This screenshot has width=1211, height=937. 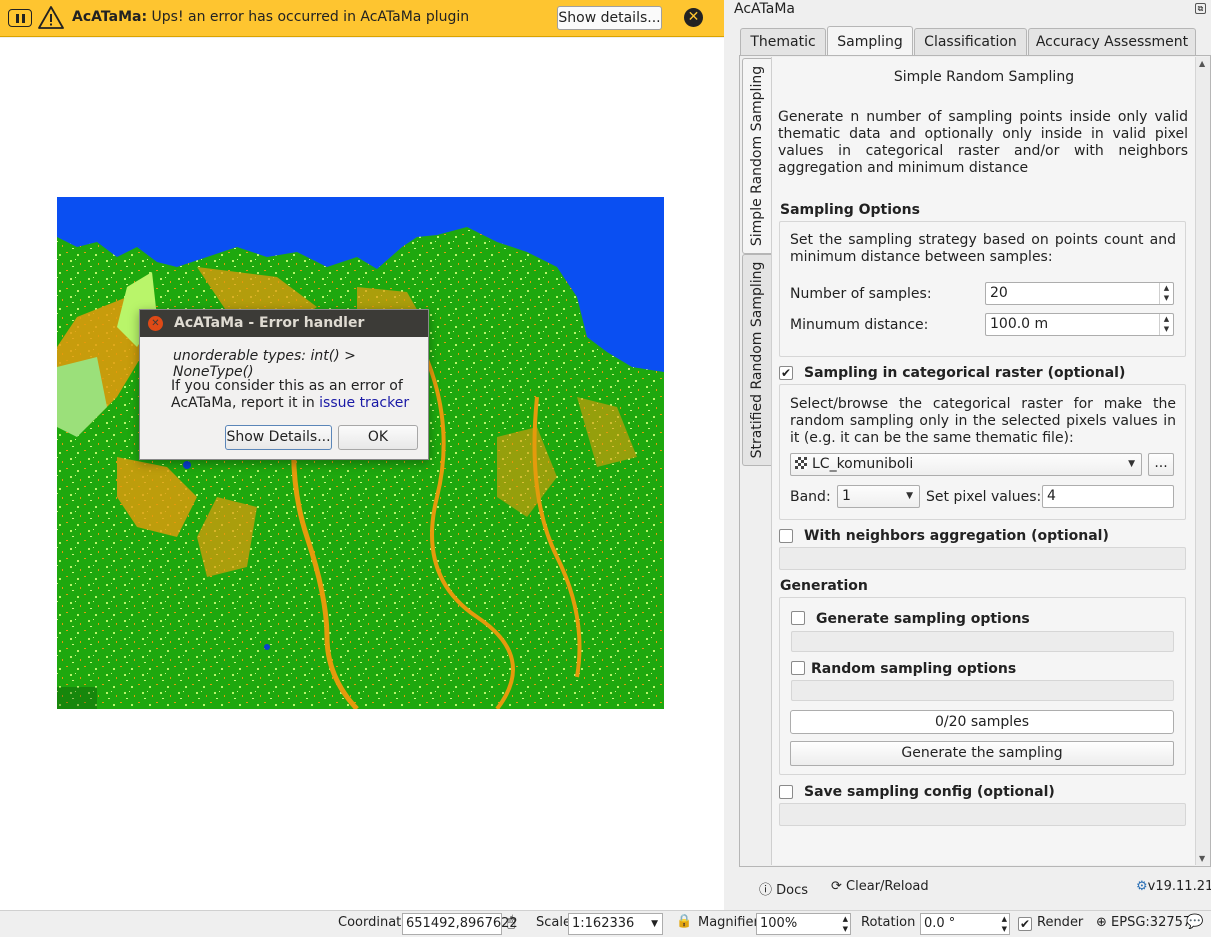 What do you see at coordinates (783, 41) in the screenshot?
I see `tab-thematic: Thematic` at bounding box center [783, 41].